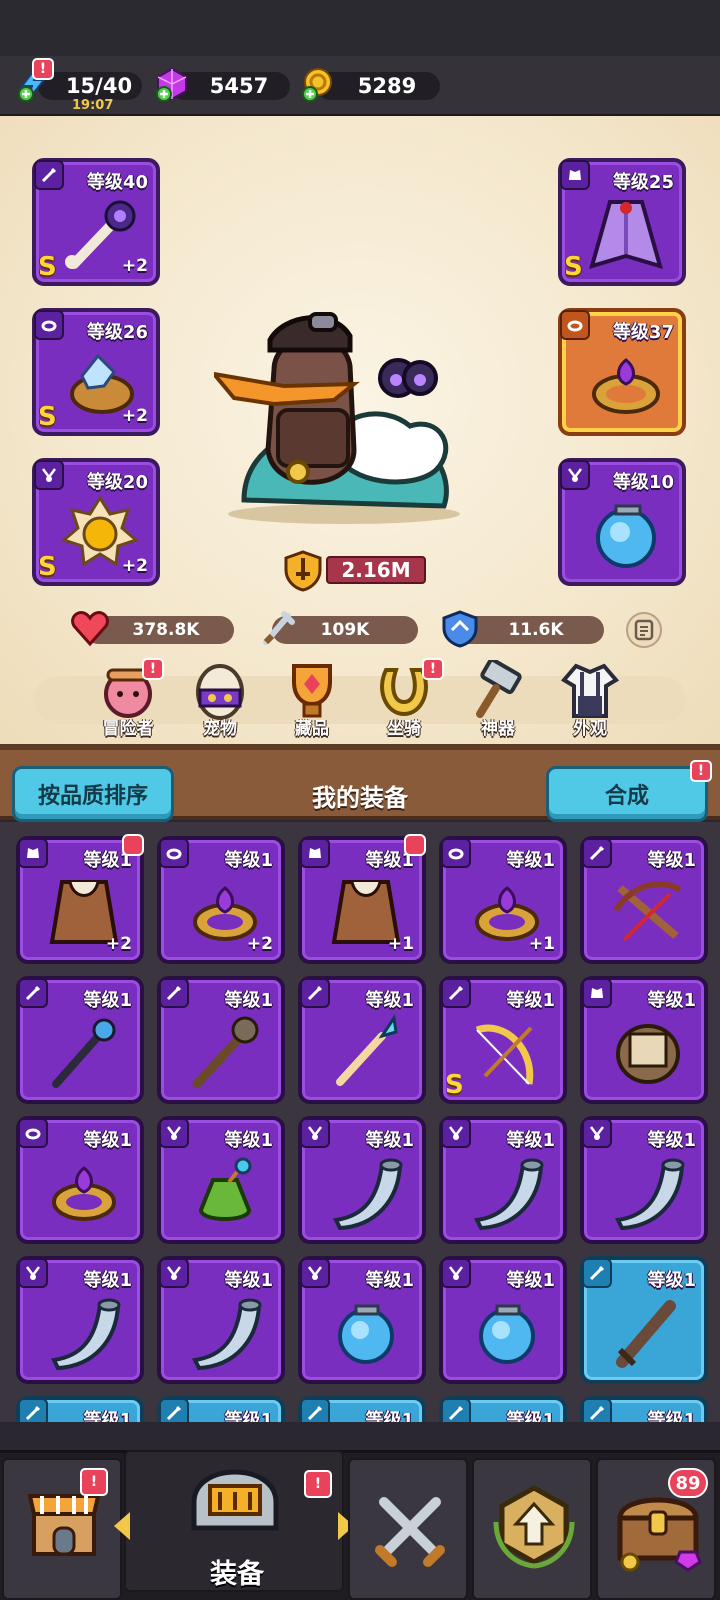 Image resolution: width=720 pixels, height=1600 pixels. What do you see at coordinates (122, 1526) in the screenshot?
I see `nav-left-arrow-icon` at bounding box center [122, 1526].